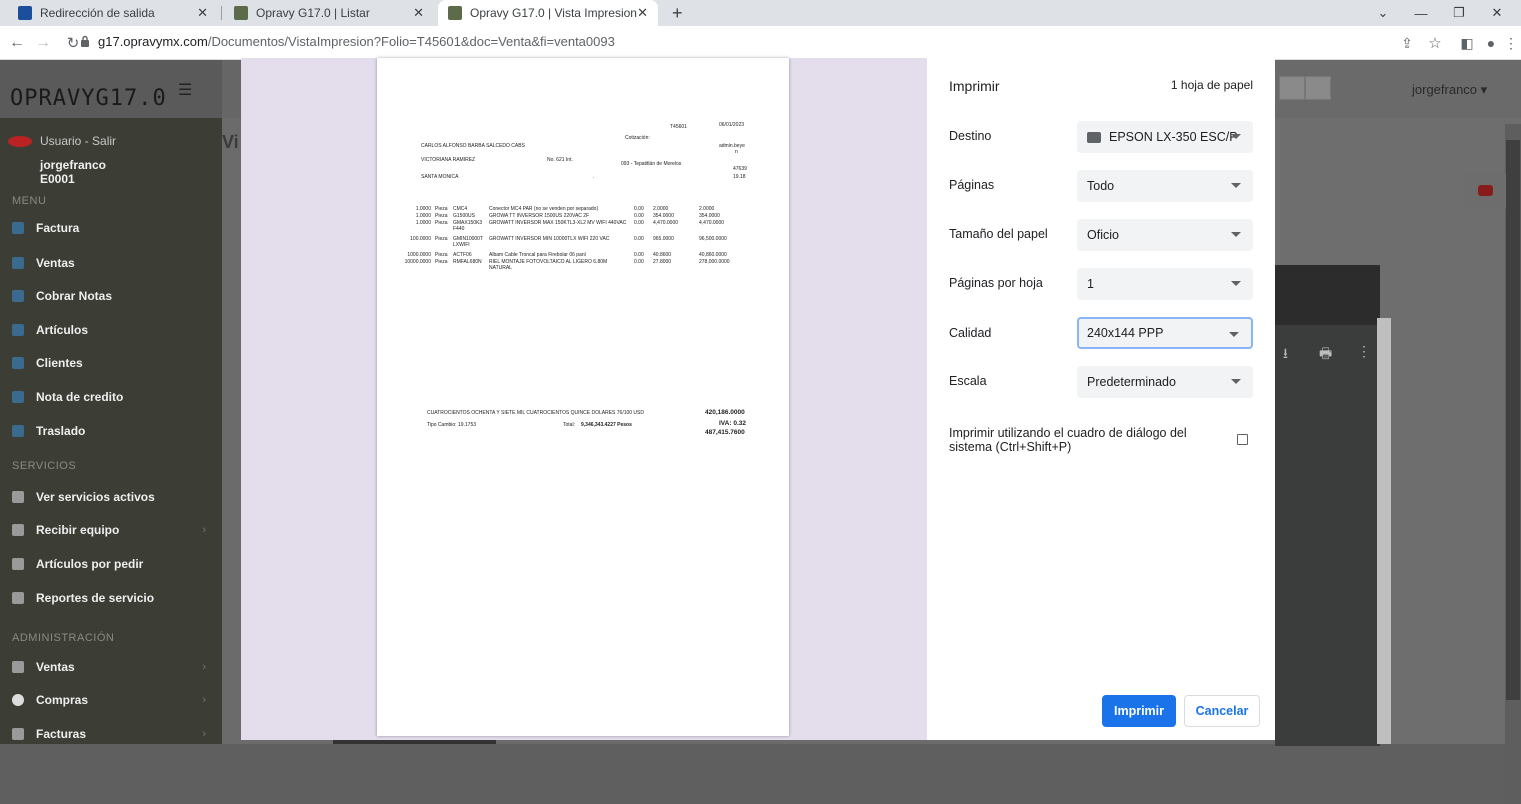 The image size is (1521, 804). I want to click on section-servicios: SERVICIOS, so click(44, 466).